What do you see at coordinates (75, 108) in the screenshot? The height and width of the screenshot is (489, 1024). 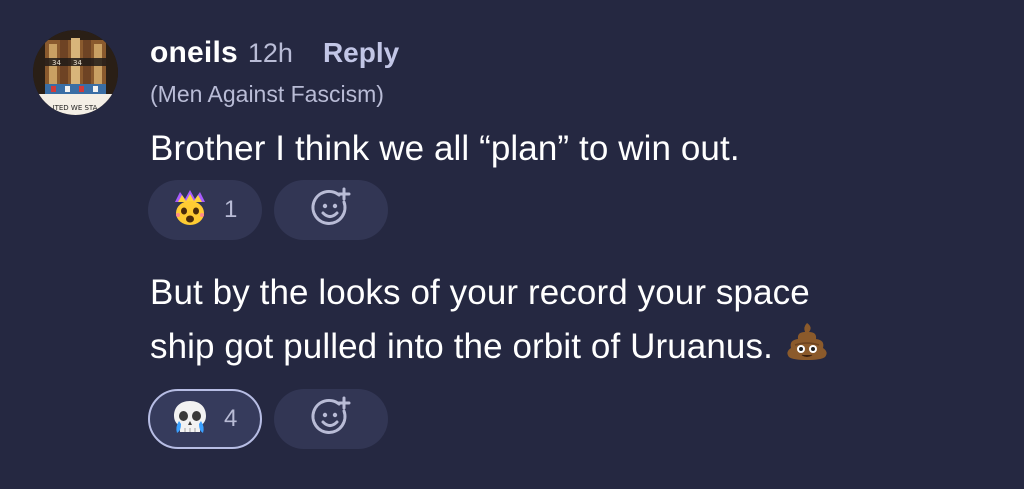 I see `avatar-text: ITED WE STA` at bounding box center [75, 108].